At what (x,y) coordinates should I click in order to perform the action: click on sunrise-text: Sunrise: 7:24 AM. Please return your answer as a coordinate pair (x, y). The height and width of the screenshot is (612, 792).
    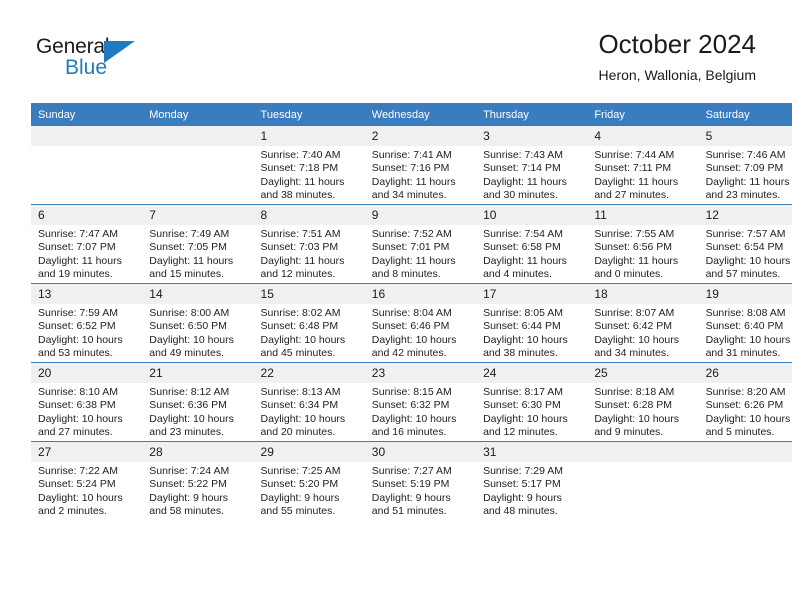
    Looking at the image, I should click on (189, 471).